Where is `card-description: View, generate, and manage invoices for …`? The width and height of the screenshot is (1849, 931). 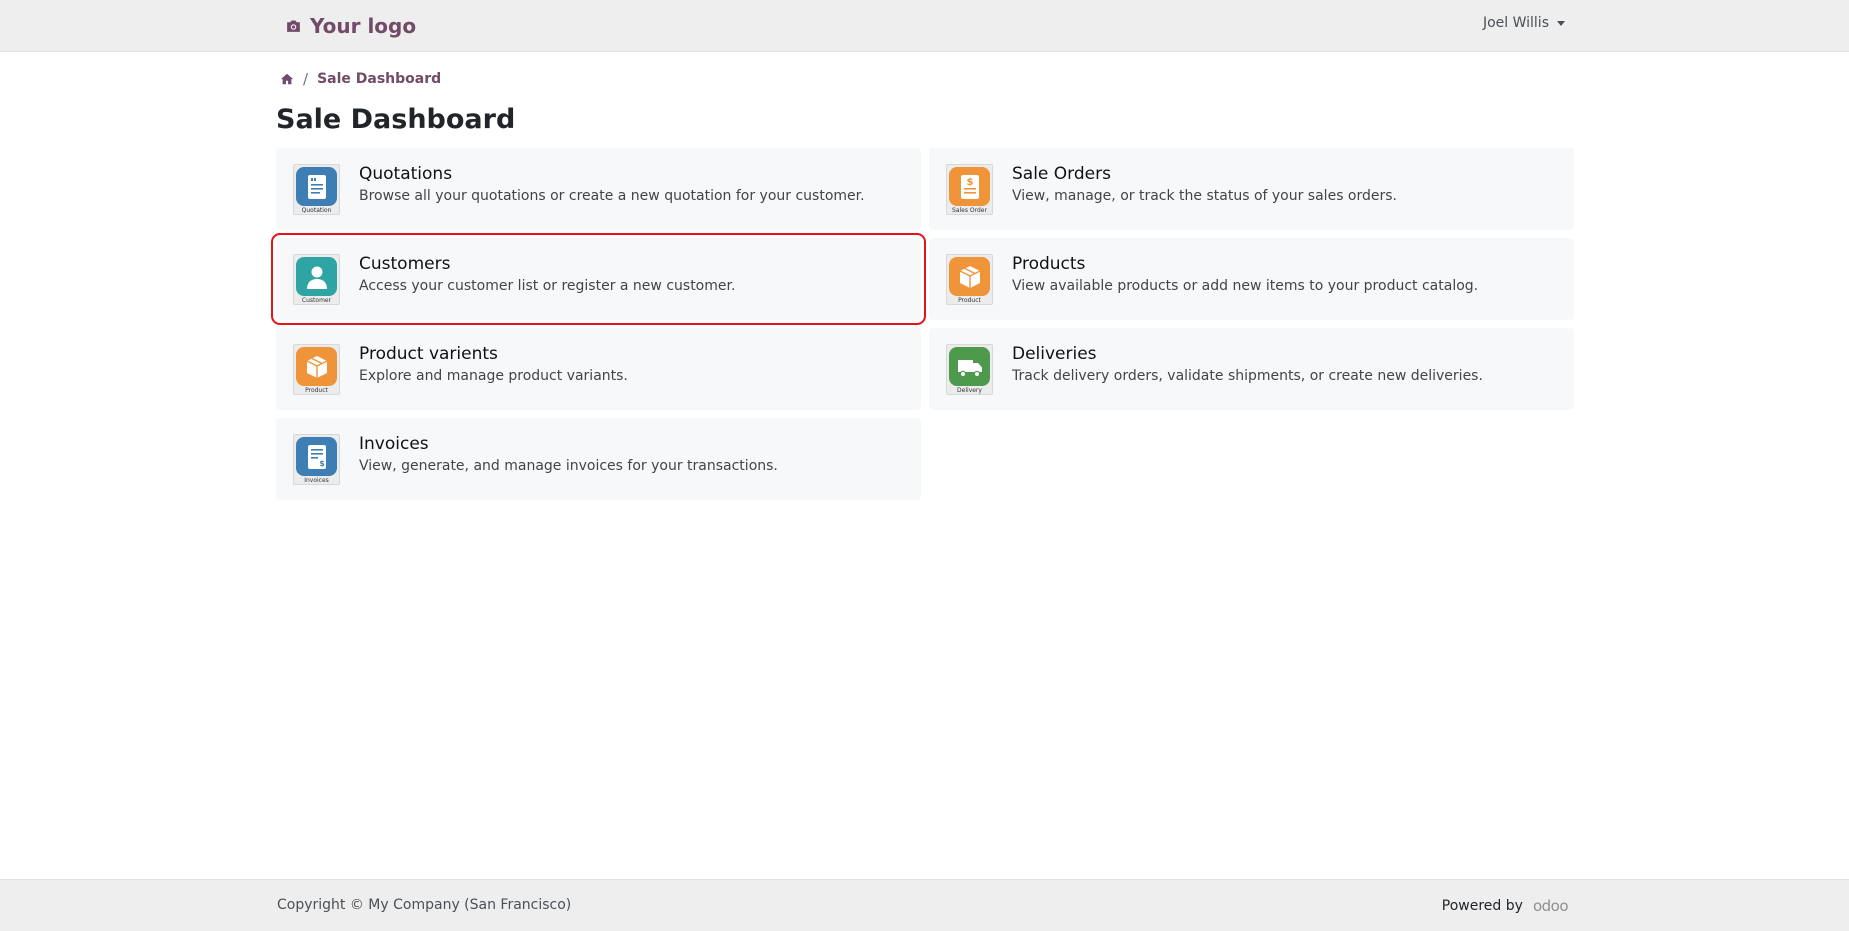 card-description: View, generate, and manage invoices for … is located at coordinates (568, 466).